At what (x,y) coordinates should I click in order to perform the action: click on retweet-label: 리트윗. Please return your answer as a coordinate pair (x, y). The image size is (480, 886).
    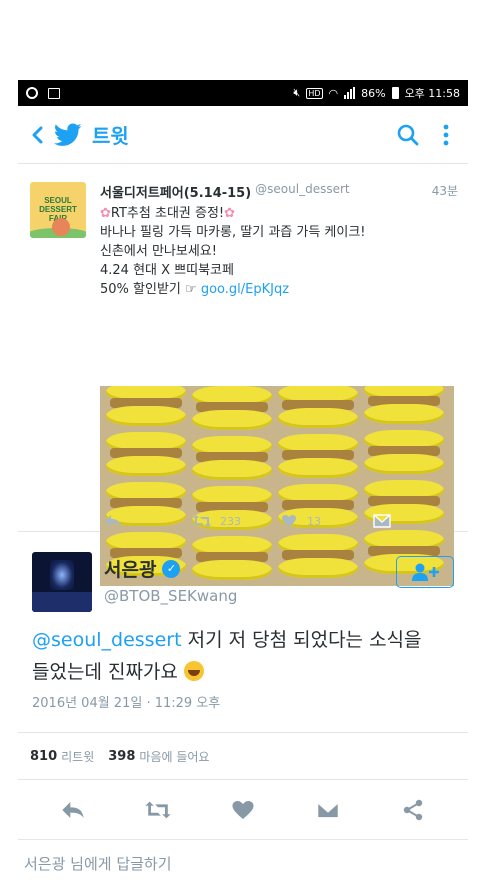
    Looking at the image, I should click on (77, 756).